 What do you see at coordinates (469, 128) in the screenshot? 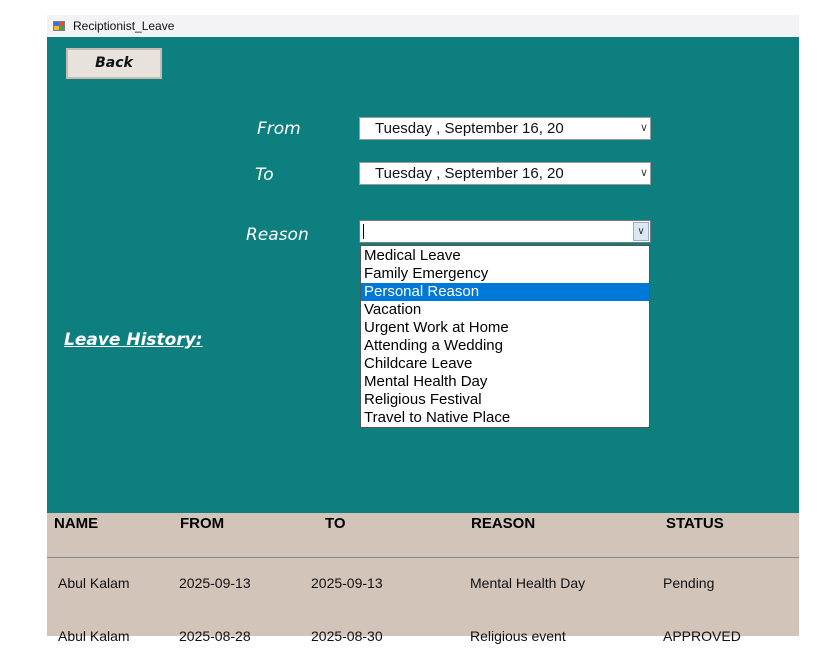
I see `from-date-value: Tuesday , September 16, 20` at bounding box center [469, 128].